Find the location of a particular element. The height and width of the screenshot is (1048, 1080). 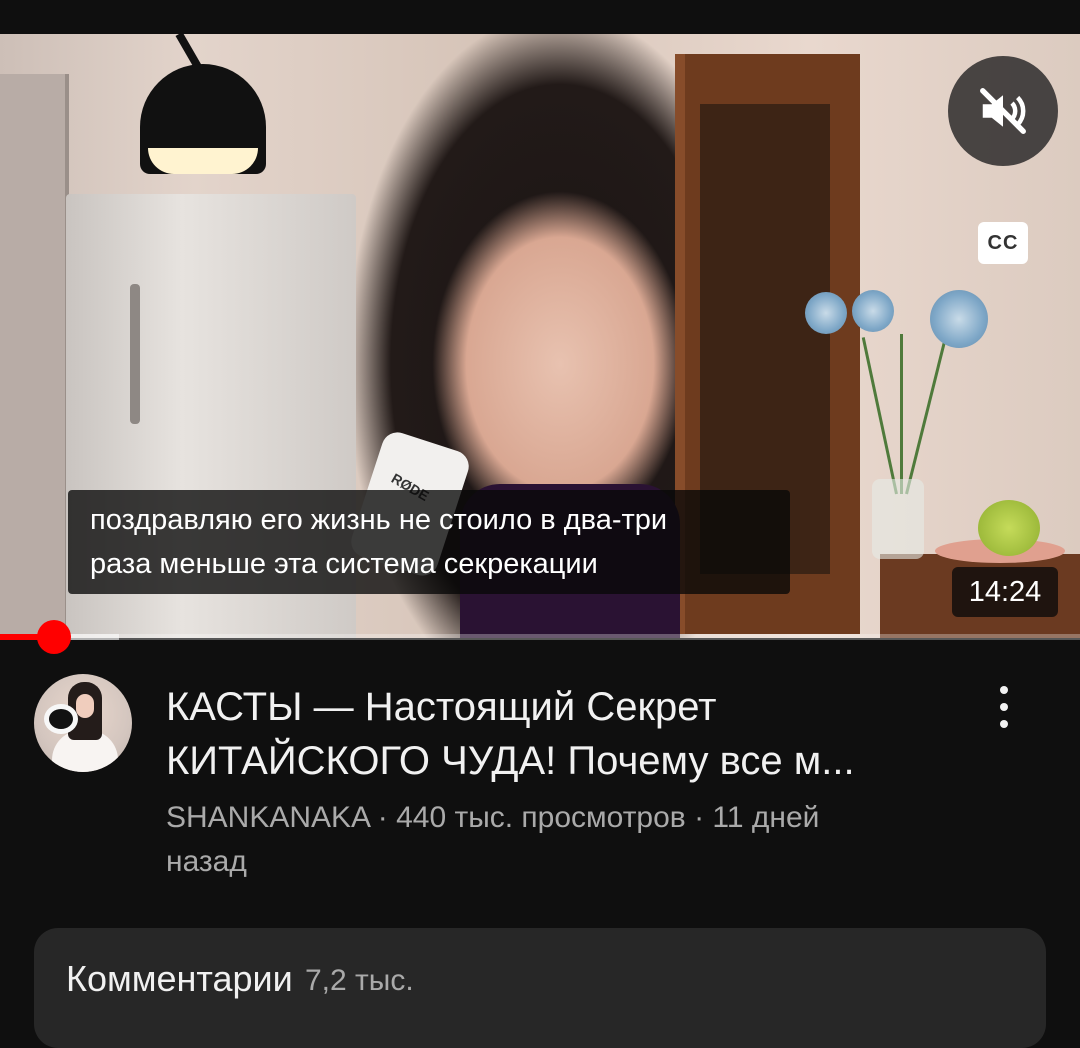

comments-count: 7,2 тыс. is located at coordinates (359, 980).